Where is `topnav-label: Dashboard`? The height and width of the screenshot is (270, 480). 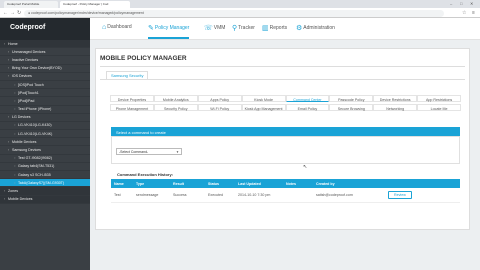
topnav-label: Dashboard is located at coordinates (119, 27).